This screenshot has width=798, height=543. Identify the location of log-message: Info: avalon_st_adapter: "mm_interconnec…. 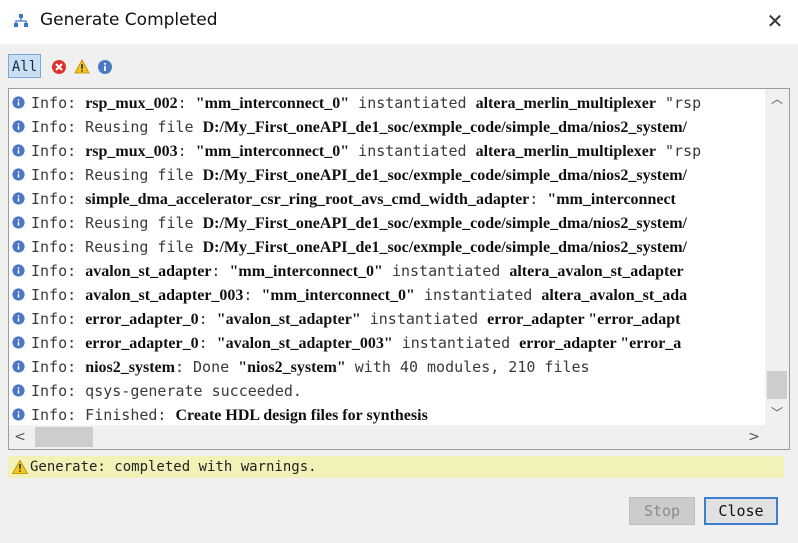
(357, 271).